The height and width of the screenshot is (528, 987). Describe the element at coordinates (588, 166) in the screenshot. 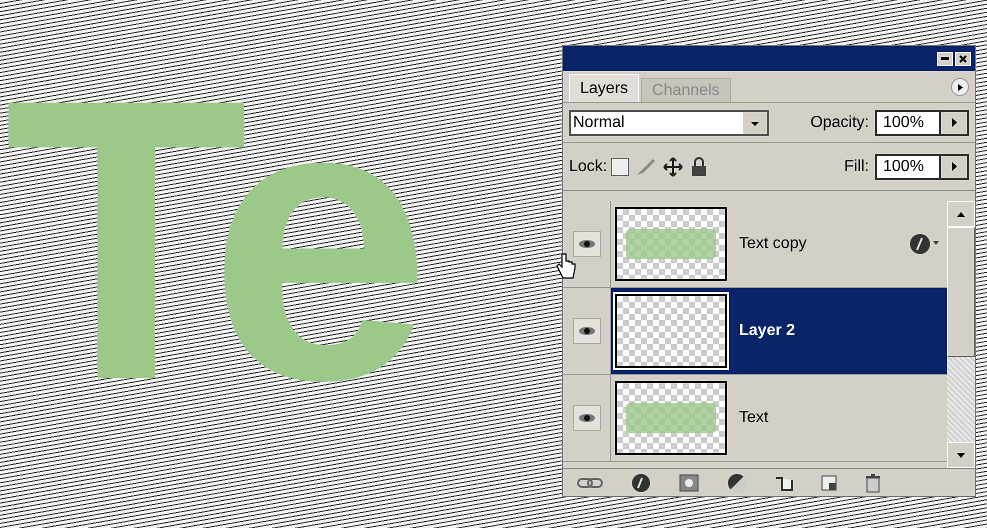

I see `lock-label: Lock:` at that location.